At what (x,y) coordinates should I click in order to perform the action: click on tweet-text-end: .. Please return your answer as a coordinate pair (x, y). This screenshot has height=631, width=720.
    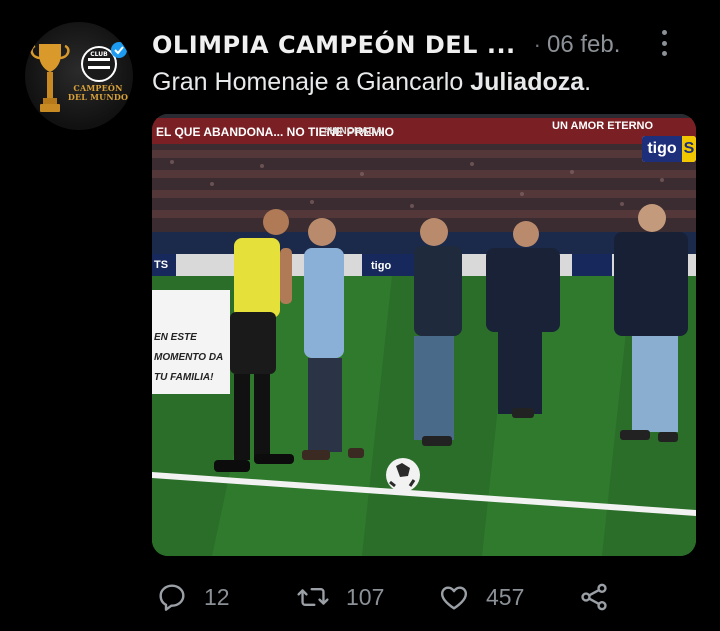
    Looking at the image, I should click on (588, 82).